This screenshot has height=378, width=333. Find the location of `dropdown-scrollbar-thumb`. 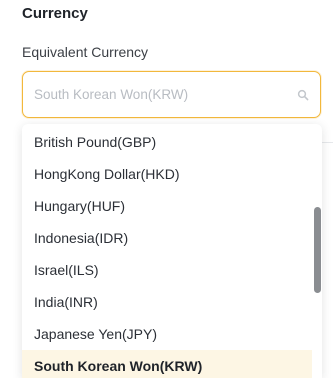

dropdown-scrollbar-thumb is located at coordinates (317, 250).